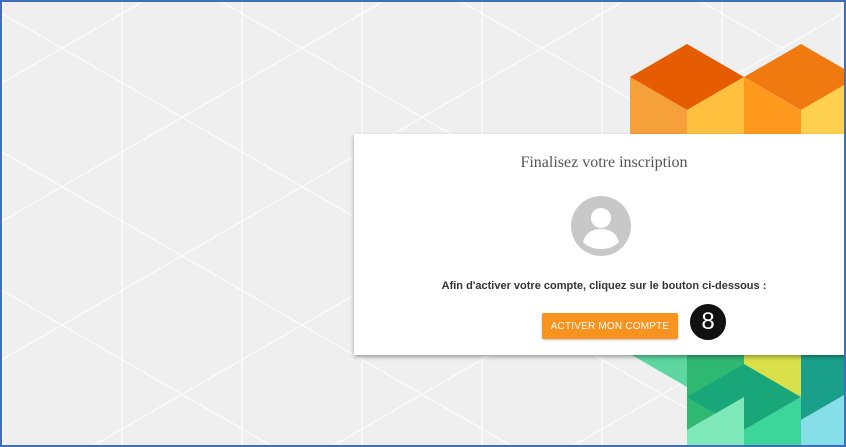  What do you see at coordinates (610, 326) in the screenshot?
I see `activate-account-button: ACTIVER MON COMPTE` at bounding box center [610, 326].